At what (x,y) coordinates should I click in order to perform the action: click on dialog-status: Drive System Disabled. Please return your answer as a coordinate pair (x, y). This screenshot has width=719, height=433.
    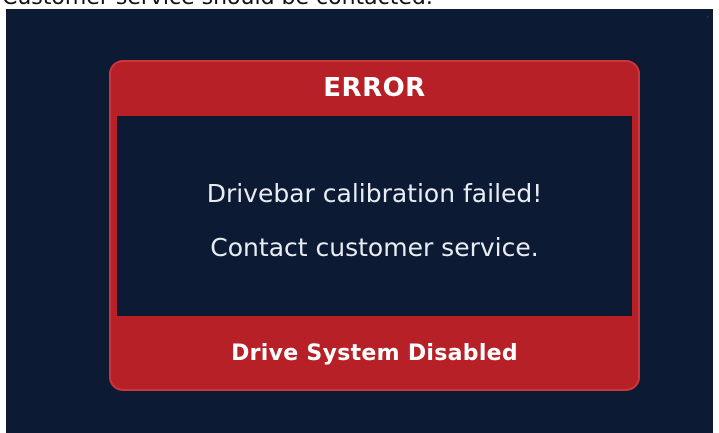
    Looking at the image, I should click on (374, 353).